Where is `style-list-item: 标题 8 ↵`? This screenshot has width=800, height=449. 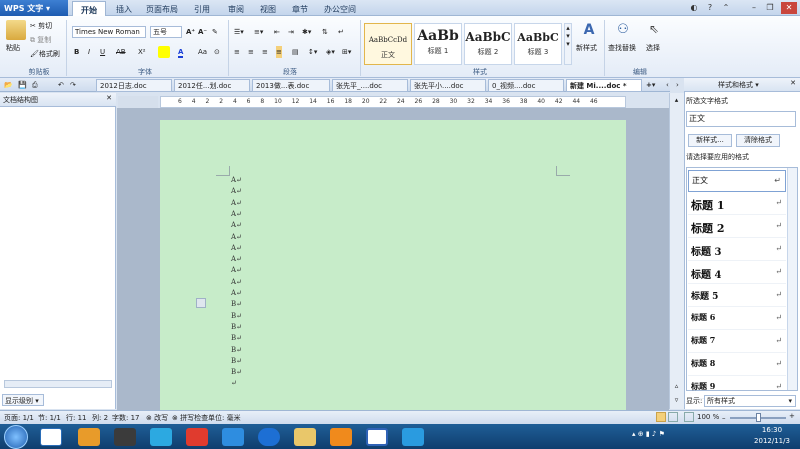
style-list-item: 标题 8 ↵ is located at coordinates (737, 365).